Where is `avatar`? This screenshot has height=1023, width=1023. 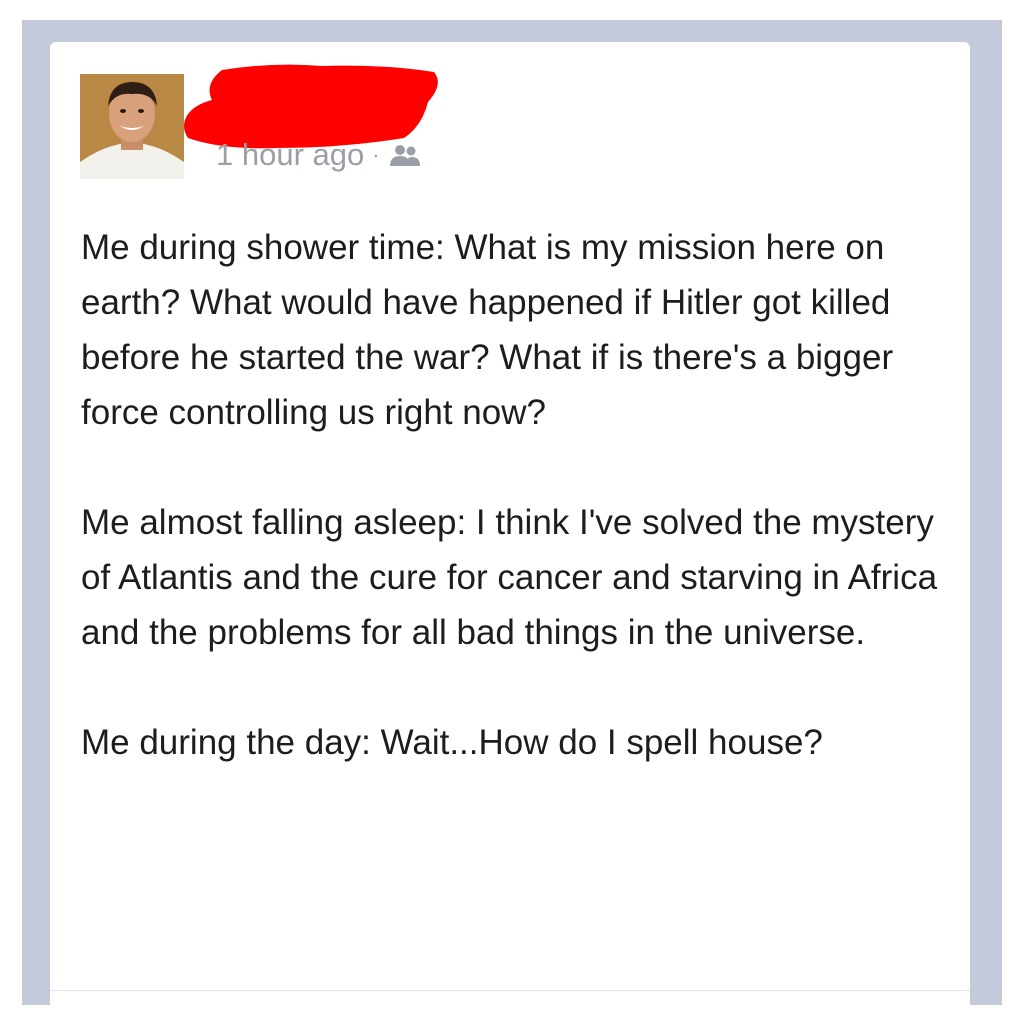
avatar is located at coordinates (132, 126).